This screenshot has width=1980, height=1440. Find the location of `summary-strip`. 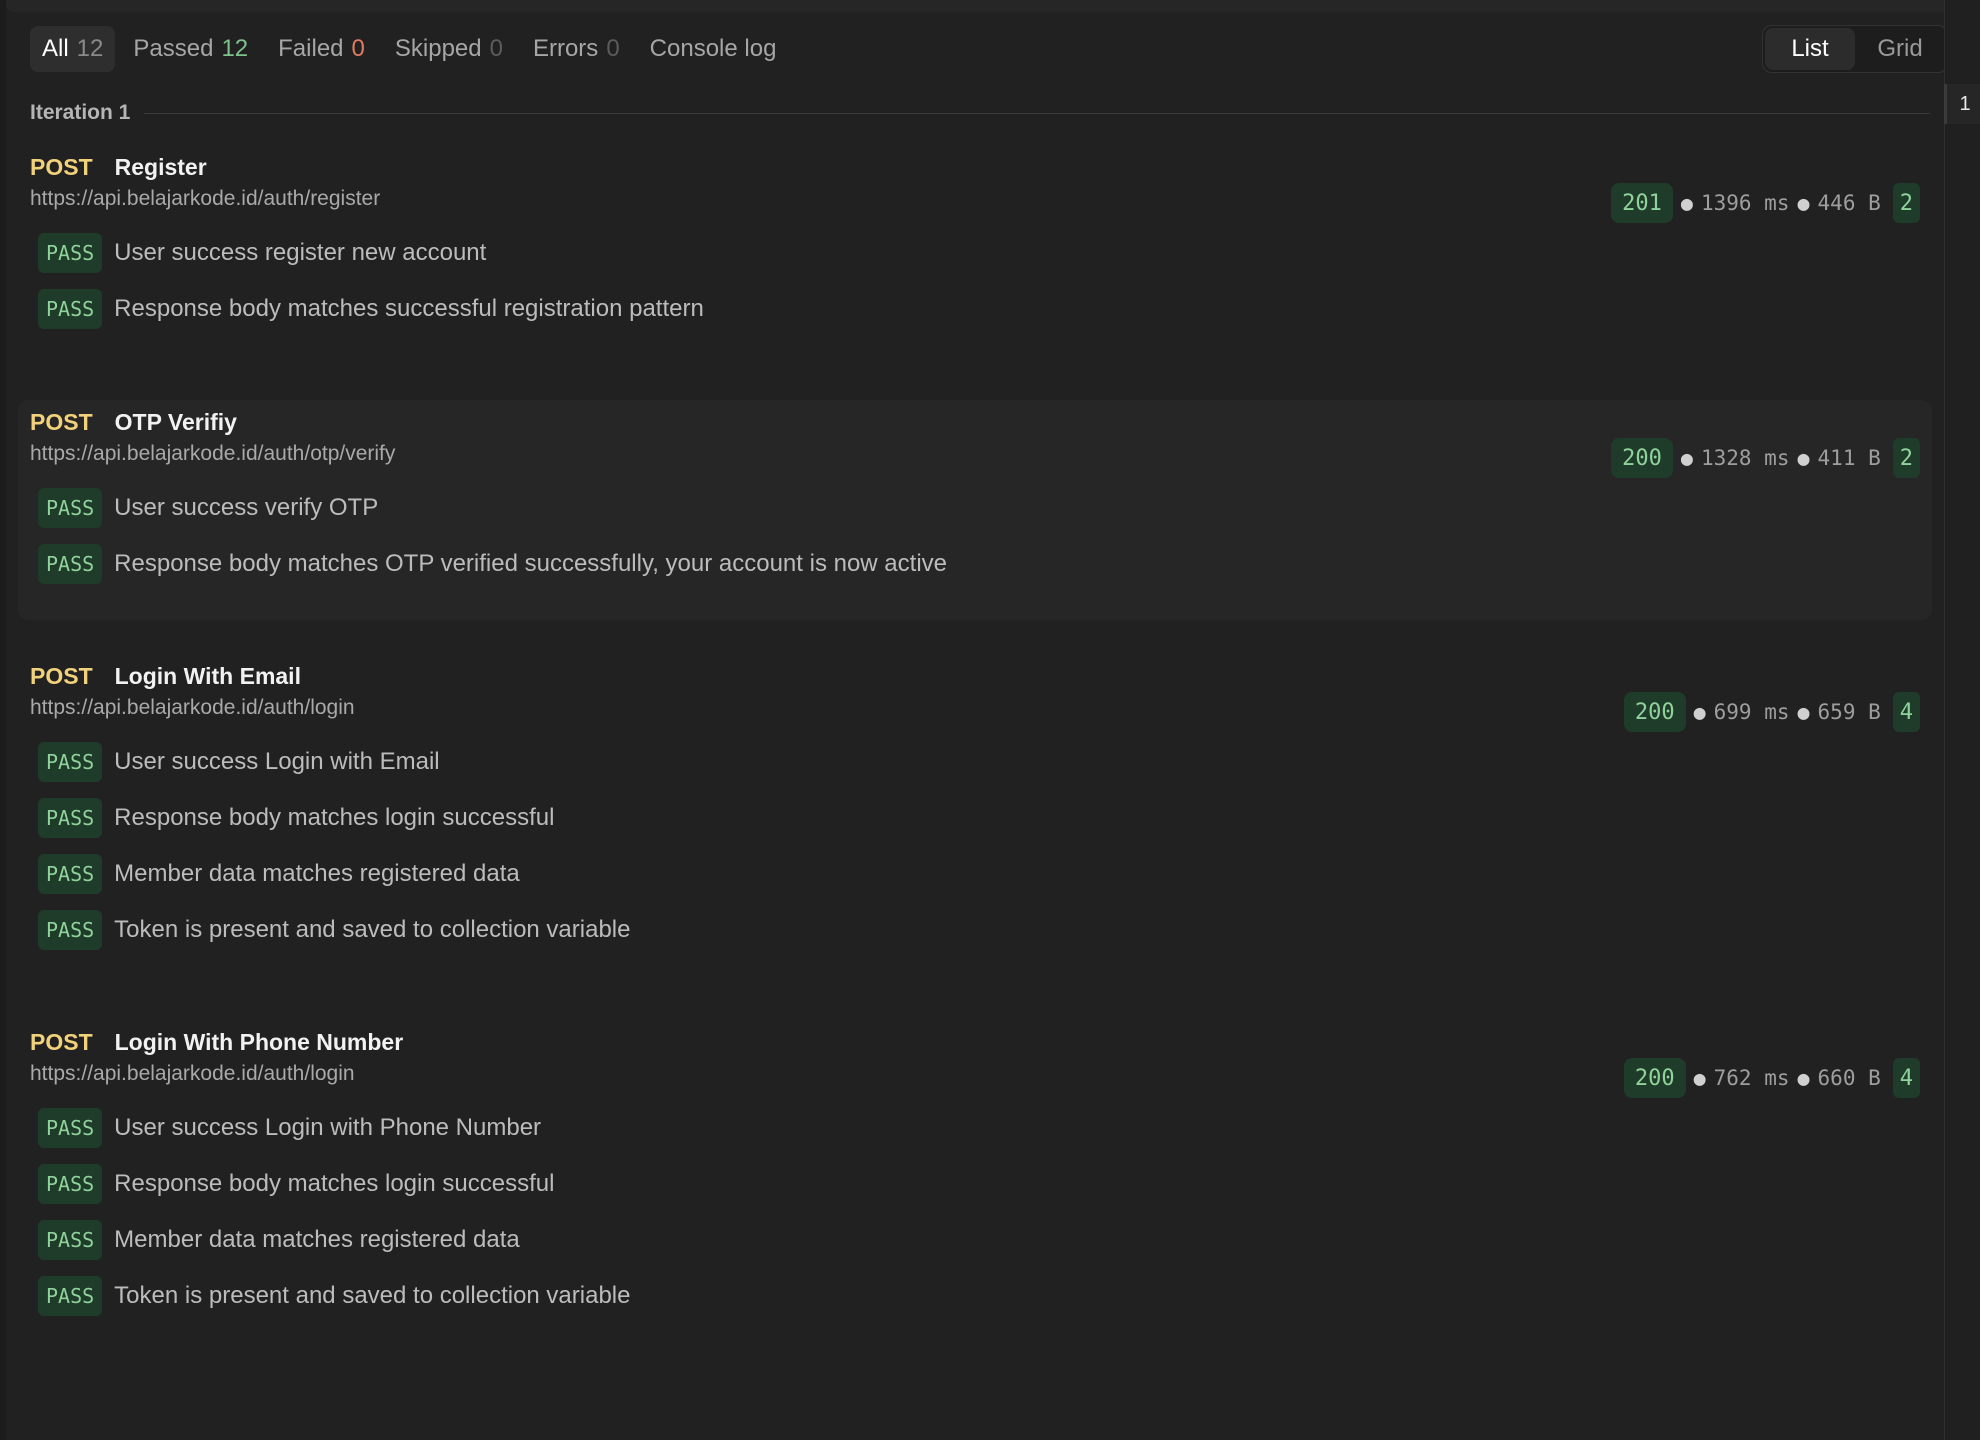

summary-strip is located at coordinates (979, 6).